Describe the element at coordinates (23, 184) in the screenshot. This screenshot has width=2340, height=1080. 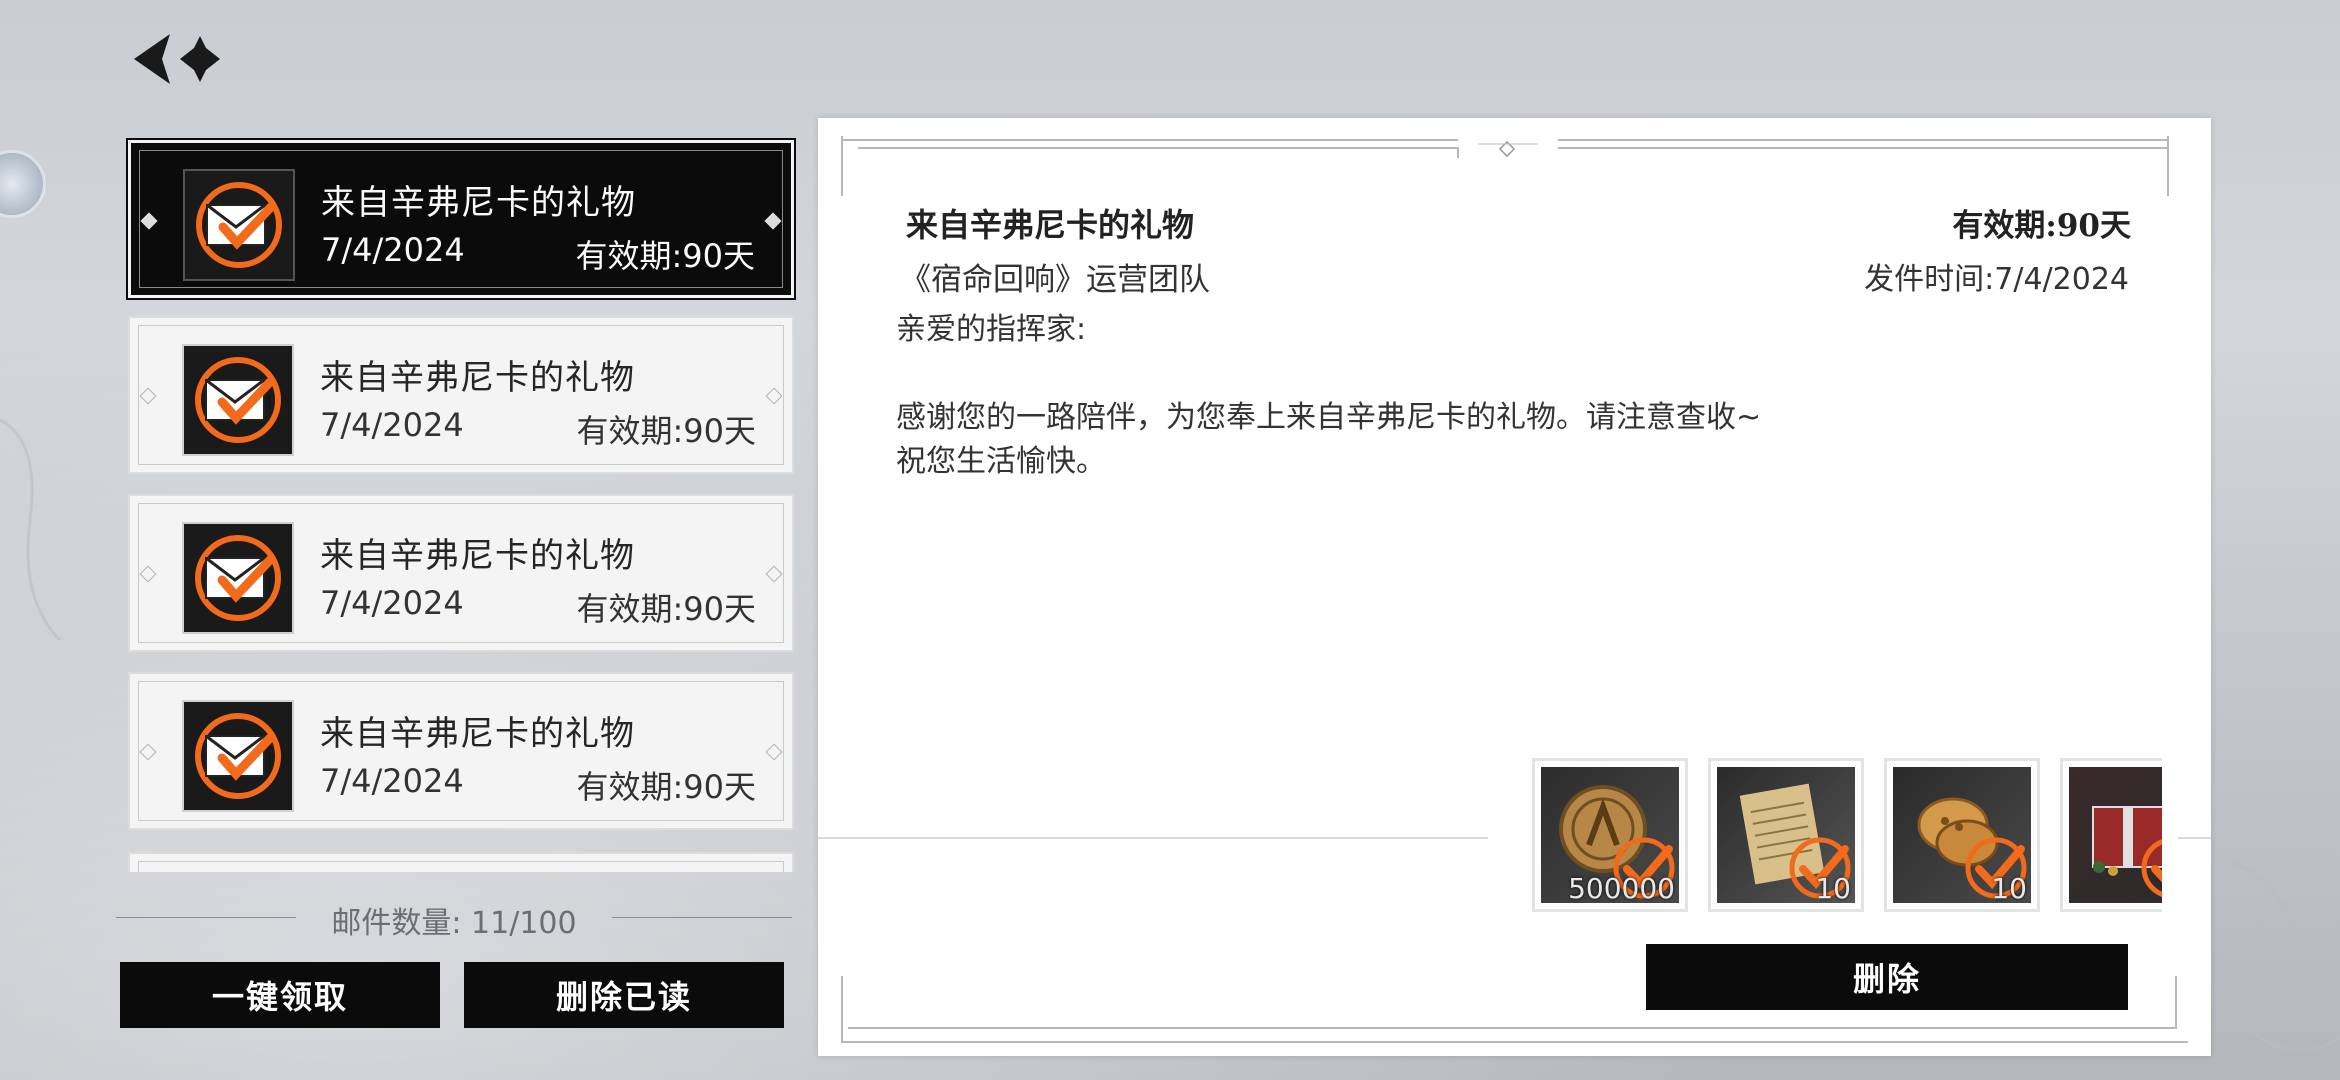
I see `side-floating-orb` at that location.